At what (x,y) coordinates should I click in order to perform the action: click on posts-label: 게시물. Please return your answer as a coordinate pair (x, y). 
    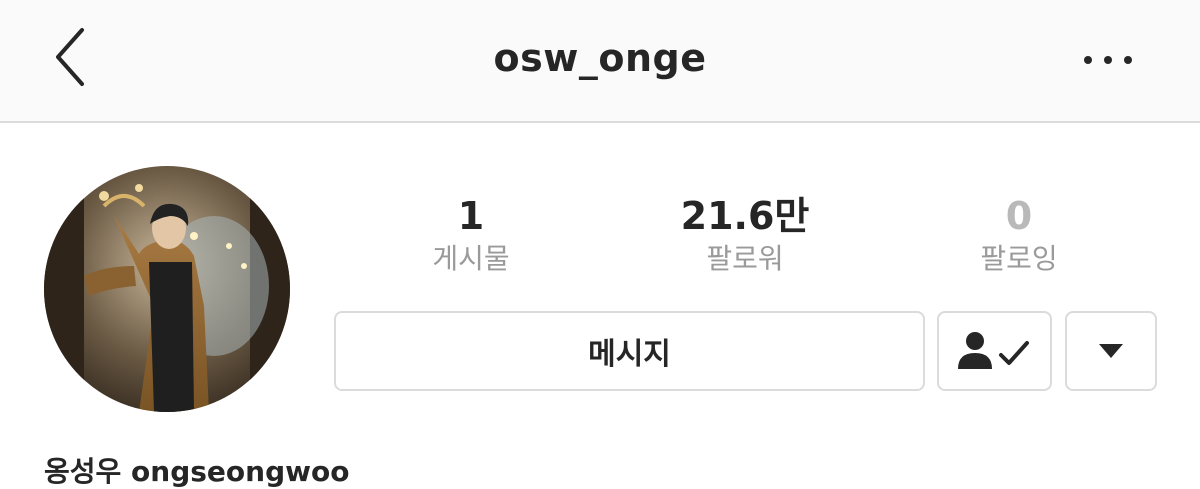
    Looking at the image, I should click on (471, 258).